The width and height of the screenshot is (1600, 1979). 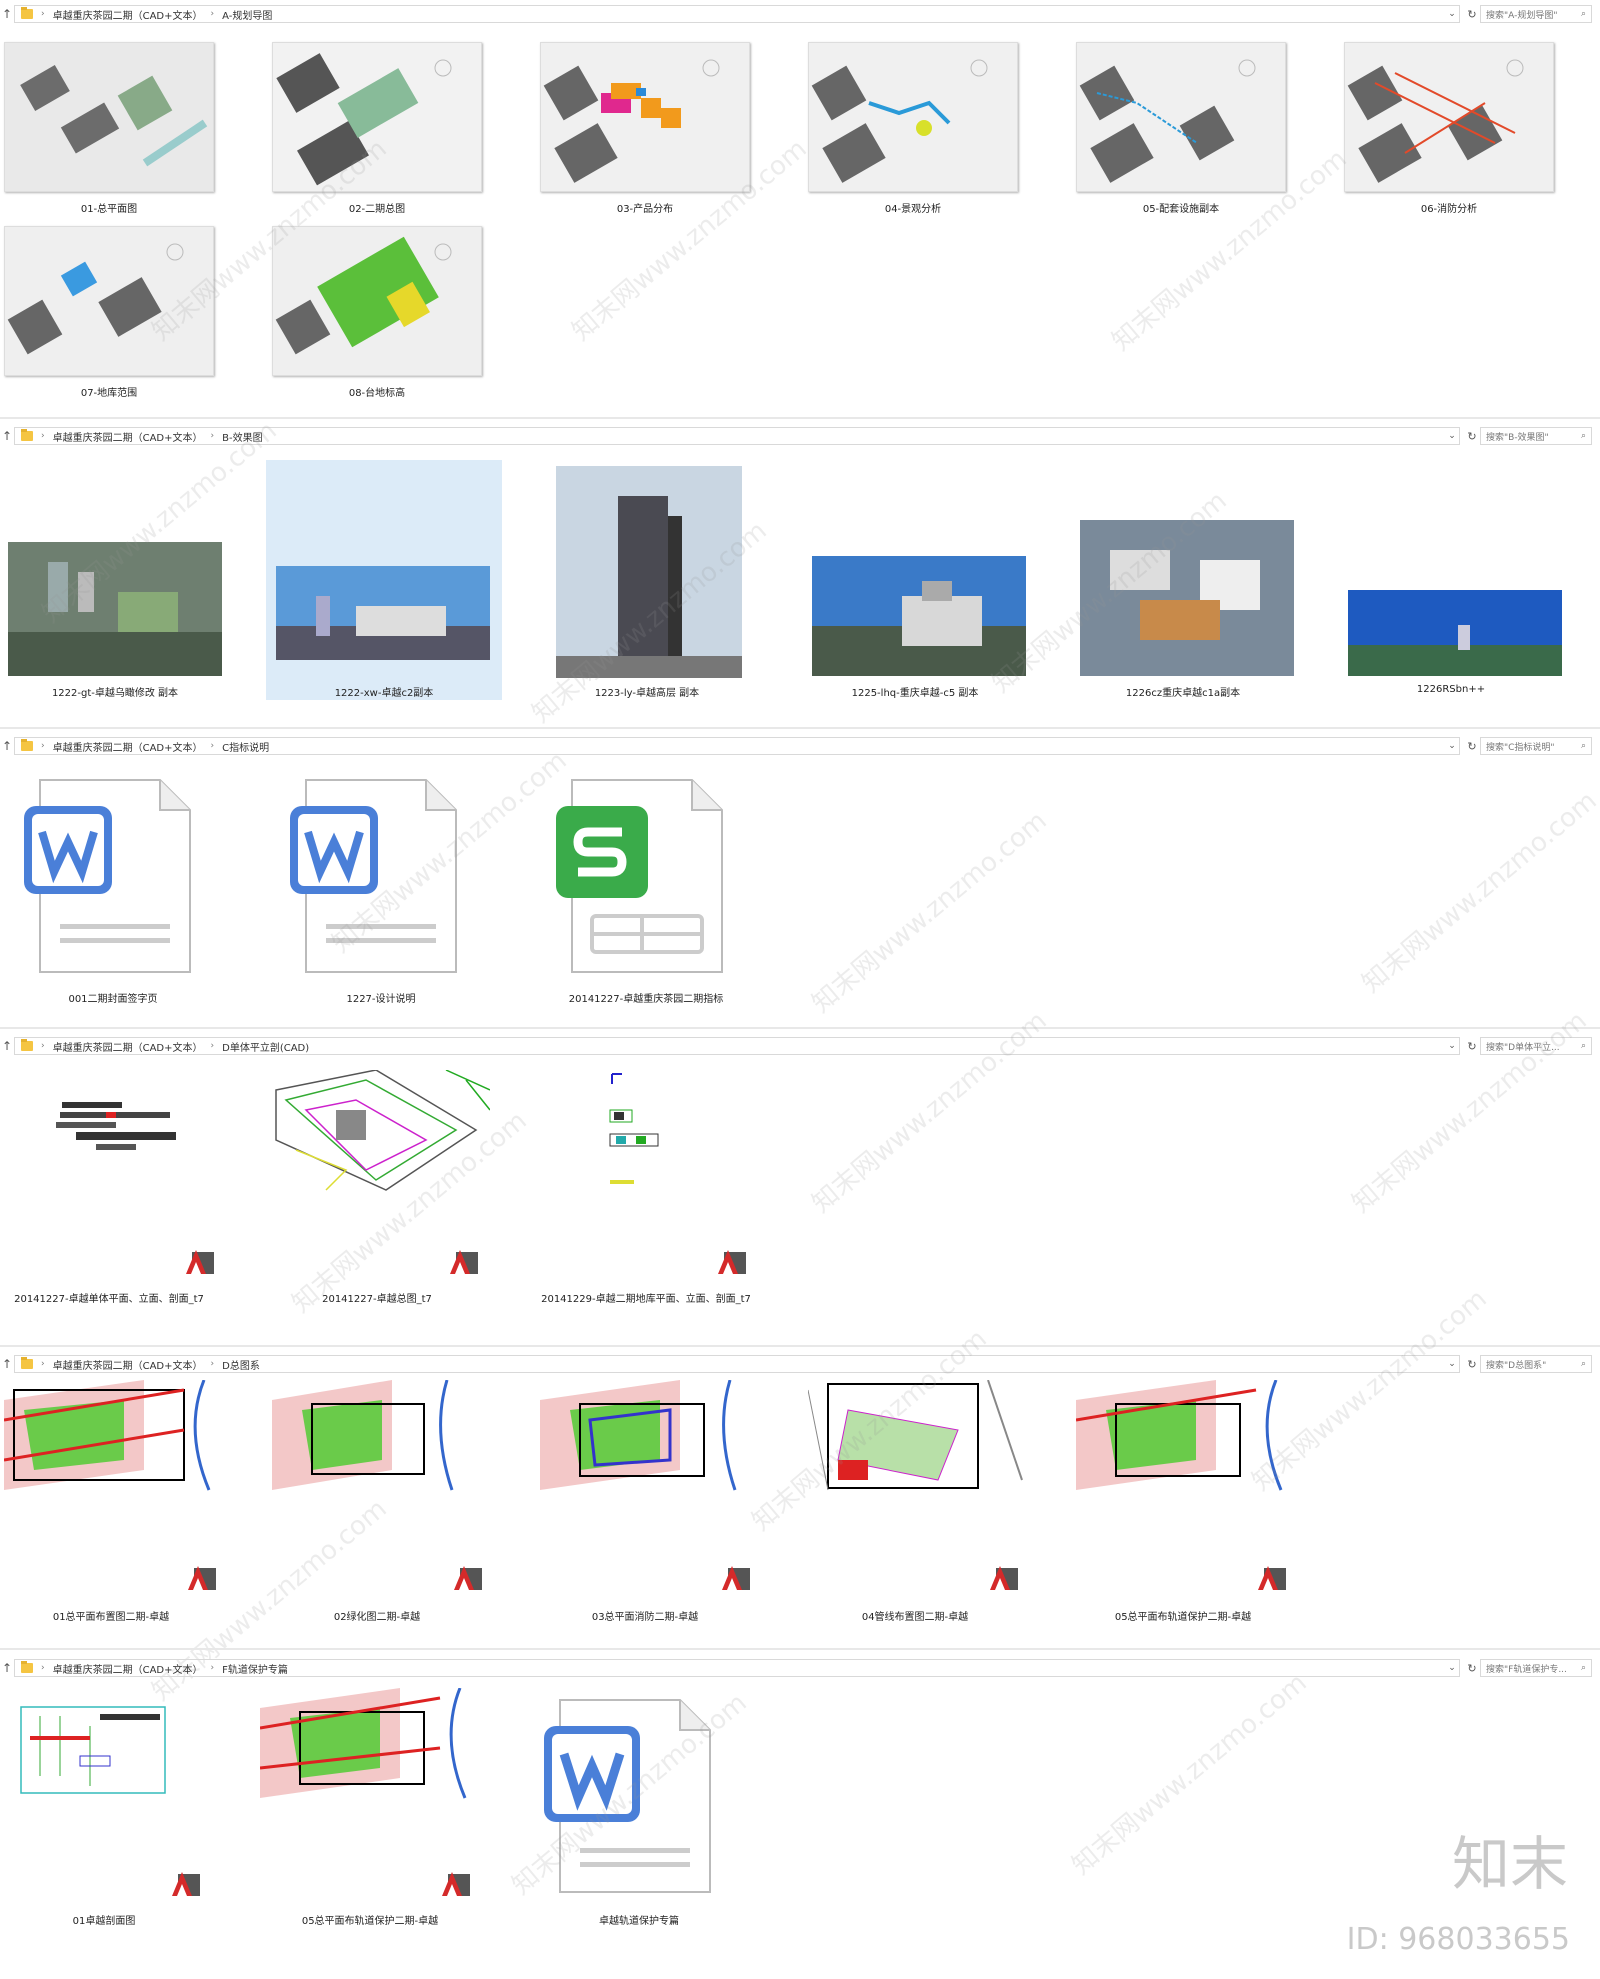 What do you see at coordinates (737, 1364) in the screenshot?
I see `path-box: › 卓越重庆茶园二期（CAD+文本） › D总图系 ⌄` at bounding box center [737, 1364].